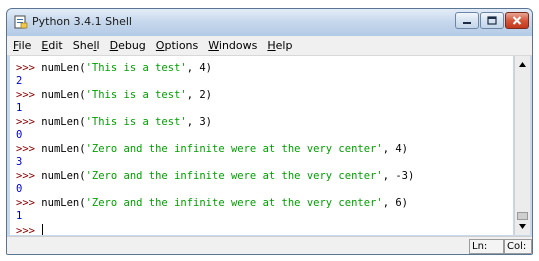 The width and height of the screenshot is (539, 261). What do you see at coordinates (518, 246) in the screenshot?
I see `column-number-indicator: Col: 4` at bounding box center [518, 246].